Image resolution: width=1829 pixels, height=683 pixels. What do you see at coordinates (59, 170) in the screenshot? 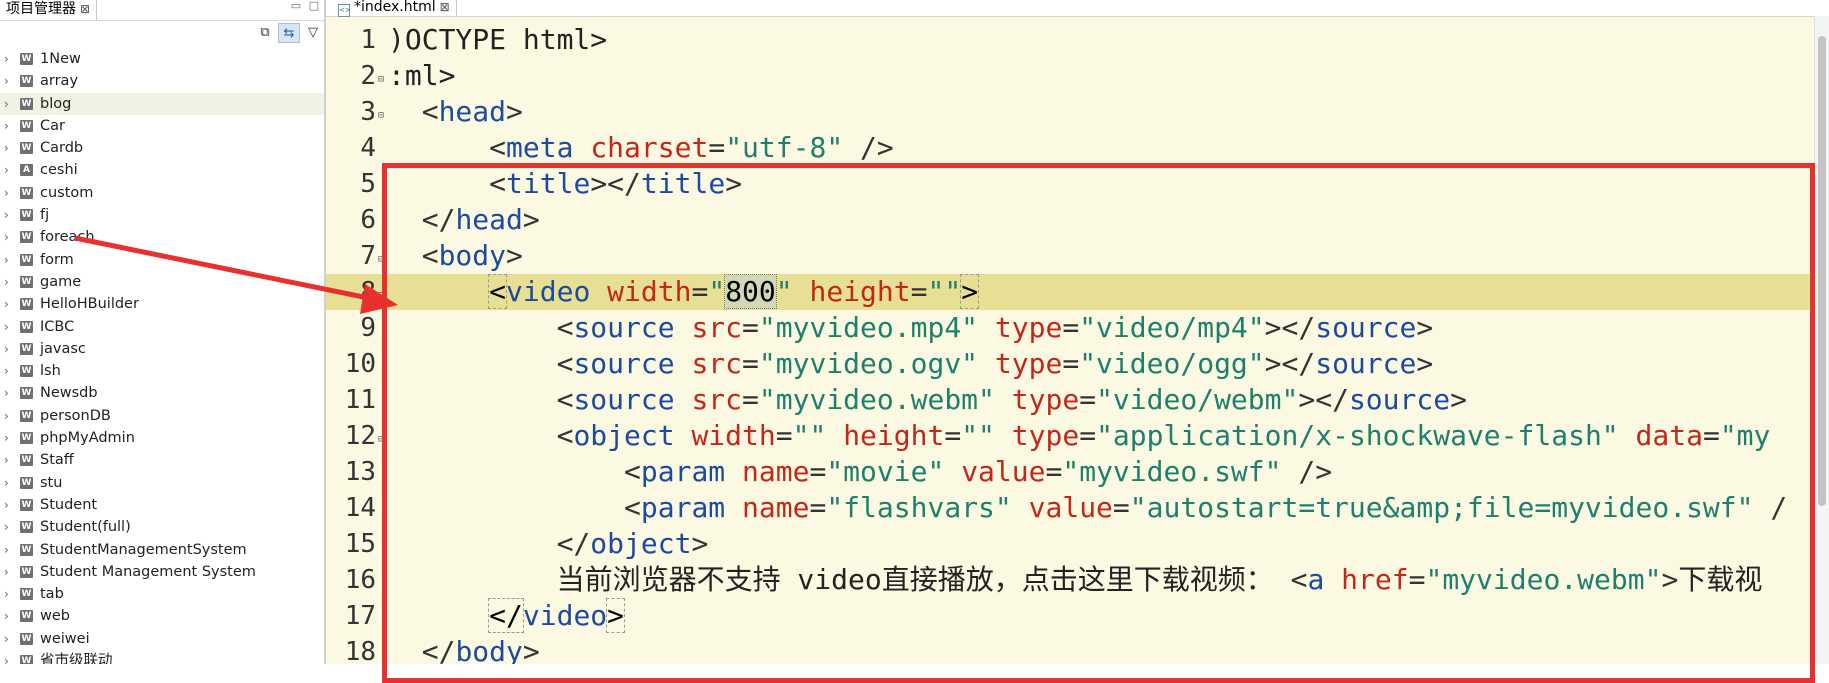
I see `tree-item-label: ceshi` at bounding box center [59, 170].